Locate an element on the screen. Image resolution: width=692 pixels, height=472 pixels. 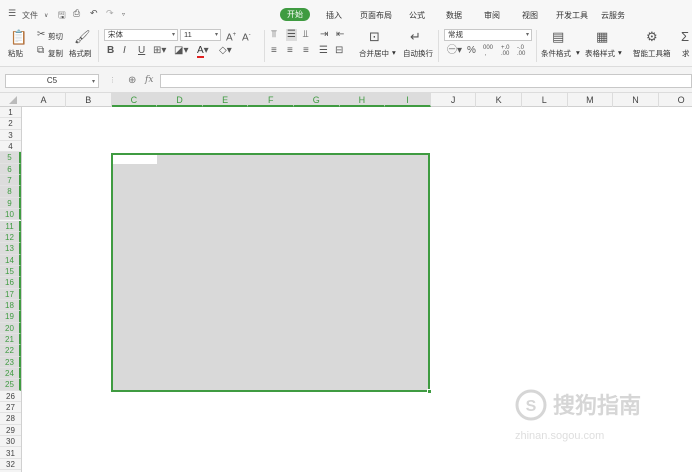
column-header-h: H is located at coordinates (362, 100).